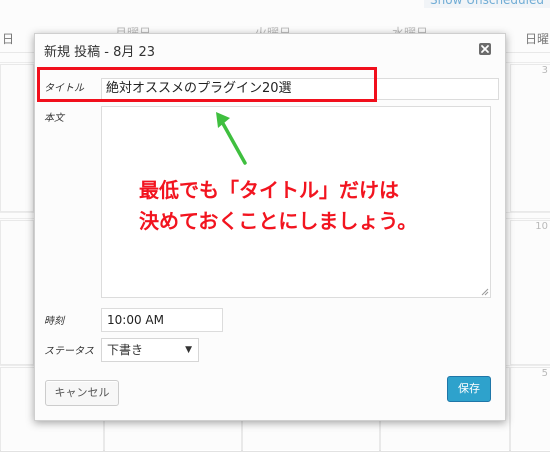 This screenshot has height=452, width=550. What do you see at coordinates (278, 221) in the screenshot?
I see `annotation-line-2: 決めておくことにしましょう。` at bounding box center [278, 221].